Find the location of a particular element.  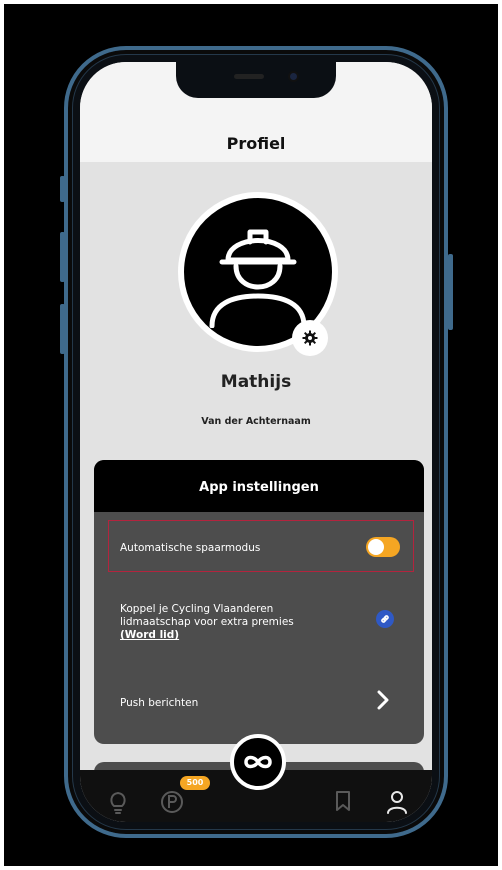

settings-header: App instellingen is located at coordinates (259, 486).